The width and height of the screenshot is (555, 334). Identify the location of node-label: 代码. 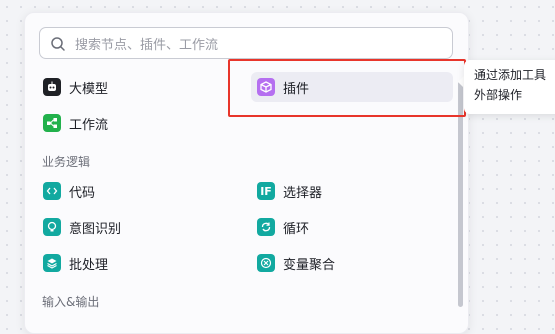
(82, 193).